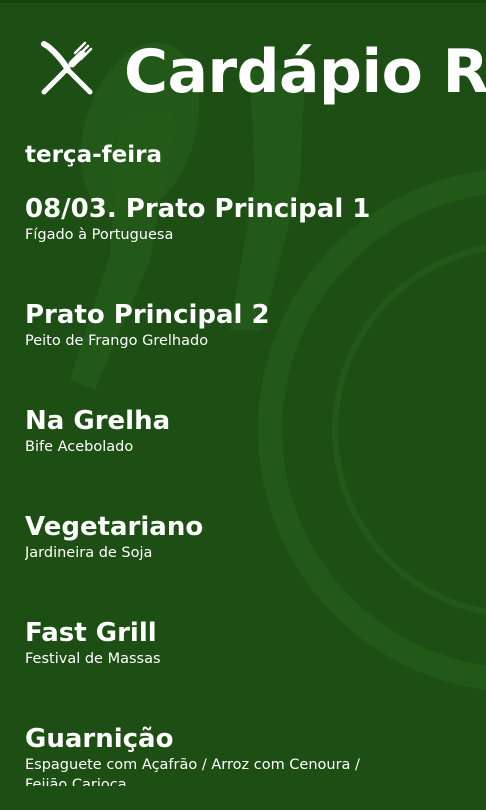  What do you see at coordinates (93, 155) in the screenshot?
I see `day-heading: terça-feira` at bounding box center [93, 155].